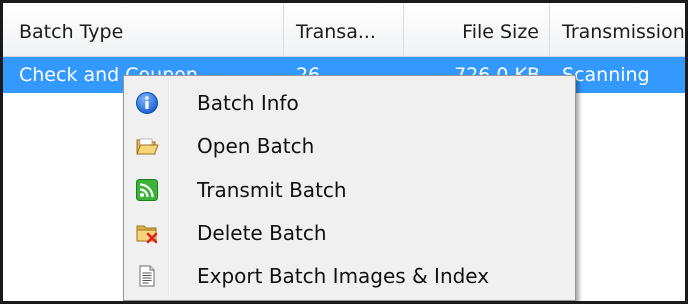 This screenshot has height=304, width=688. I want to click on menu-item-label: Open Batch, so click(256, 146).